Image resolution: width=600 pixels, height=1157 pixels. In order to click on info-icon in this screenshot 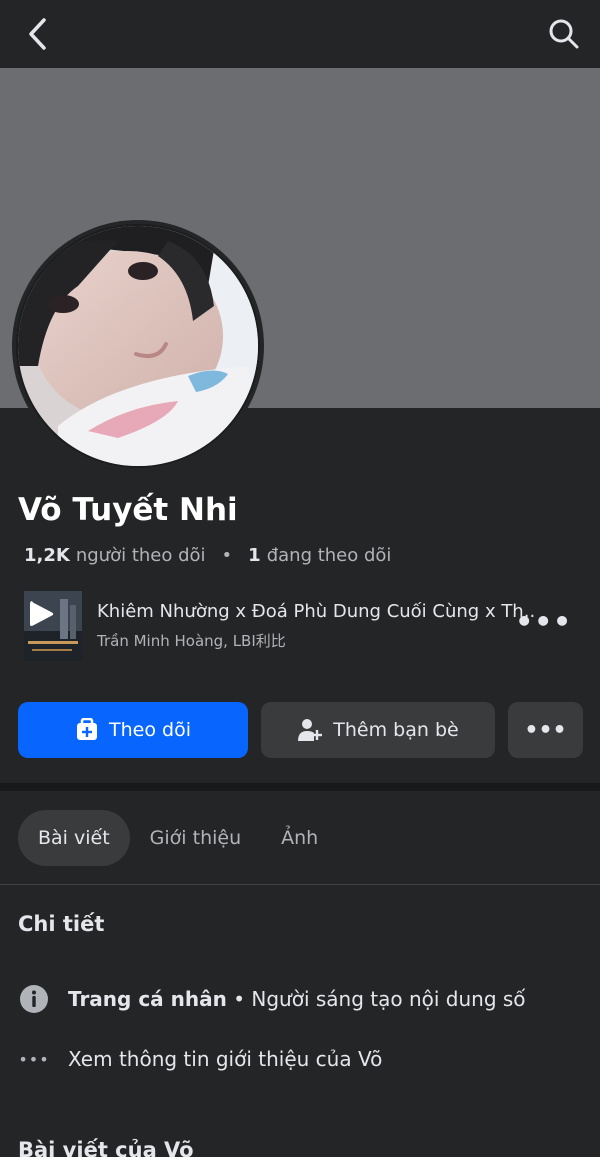, I will do `click(34, 999)`.